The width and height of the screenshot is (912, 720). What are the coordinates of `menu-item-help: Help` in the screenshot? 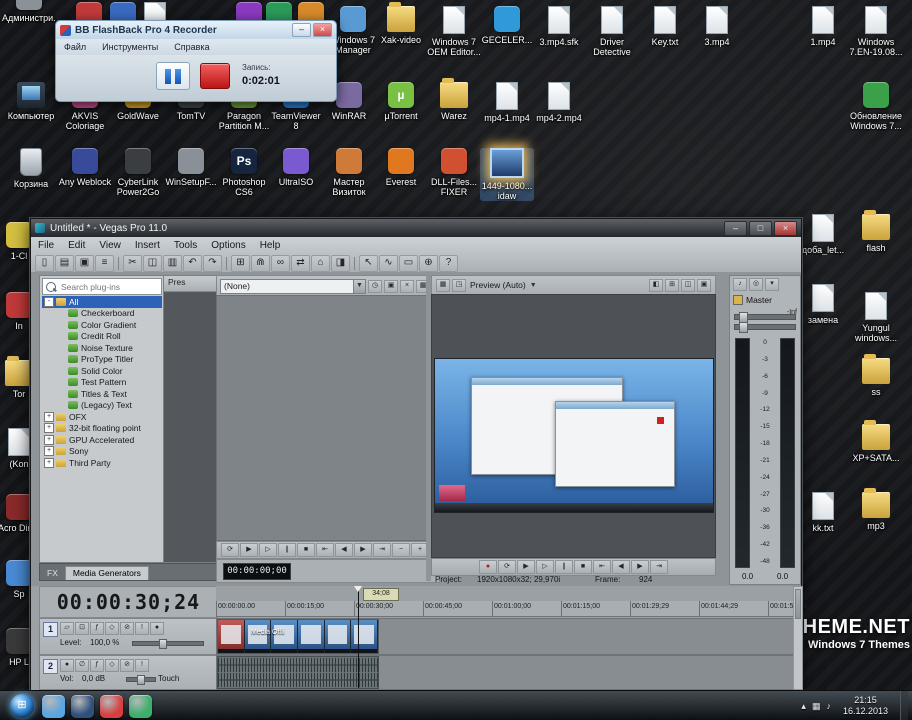 It's located at (270, 245).